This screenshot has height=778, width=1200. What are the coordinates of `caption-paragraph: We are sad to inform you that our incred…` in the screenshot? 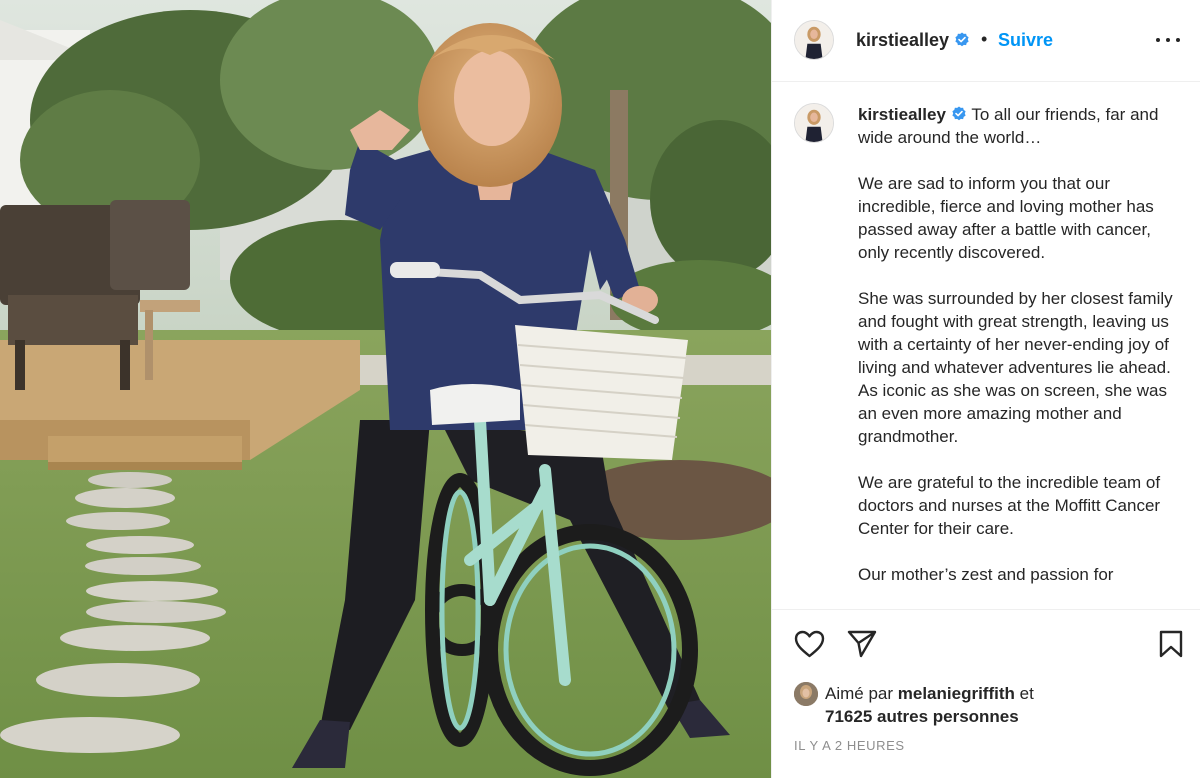 It's located at (1006, 218).